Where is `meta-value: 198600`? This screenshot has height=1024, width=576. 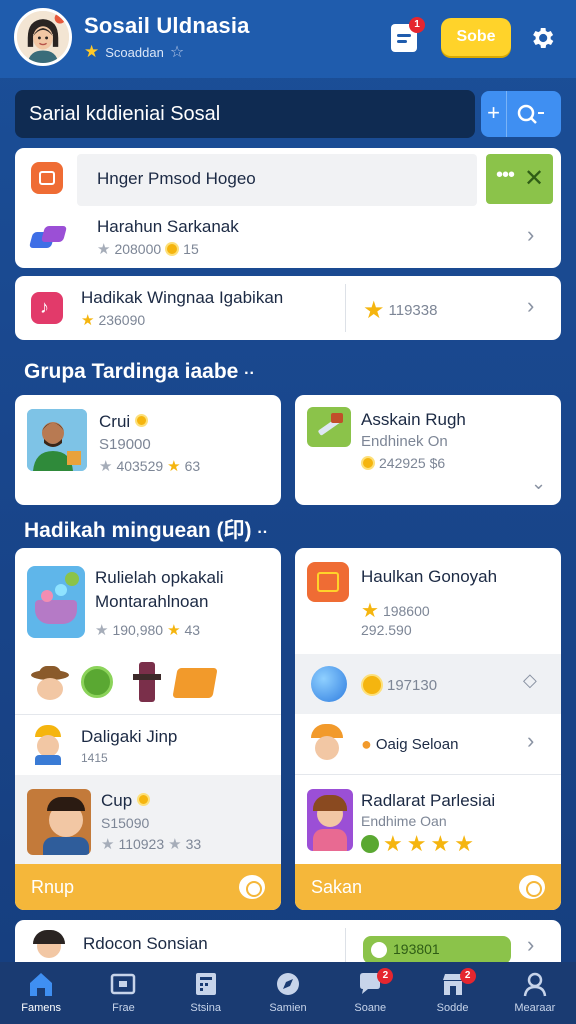
meta-value: 198600 is located at coordinates (406, 610).